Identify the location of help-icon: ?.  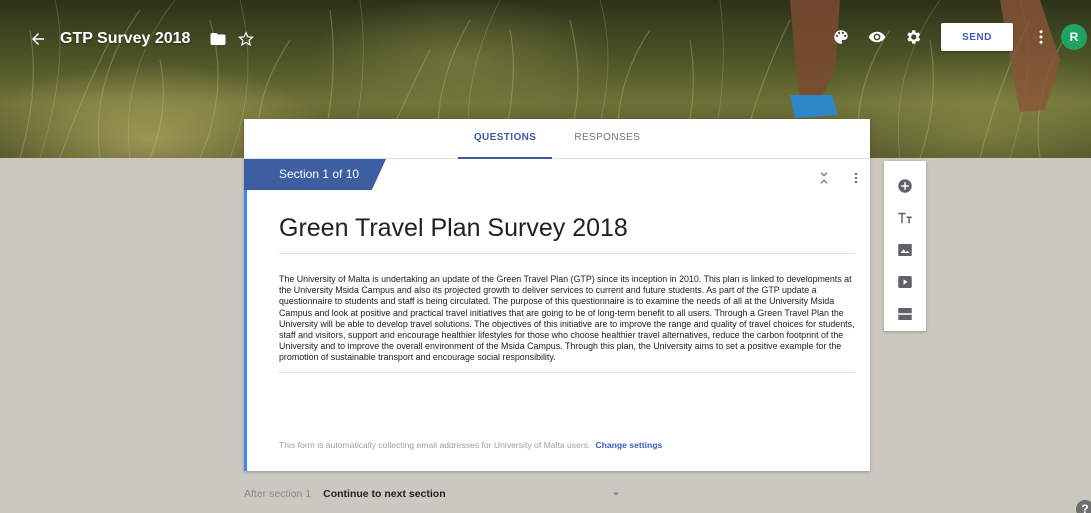
(1083, 506).